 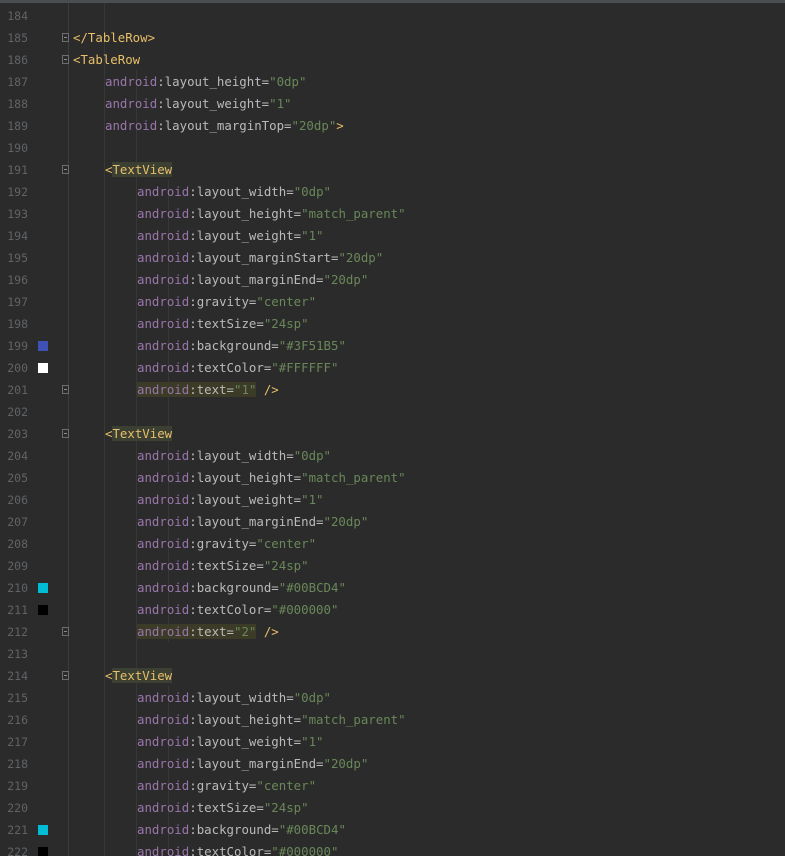 What do you see at coordinates (353, 719) in the screenshot?
I see `attr-value: "match_parent"` at bounding box center [353, 719].